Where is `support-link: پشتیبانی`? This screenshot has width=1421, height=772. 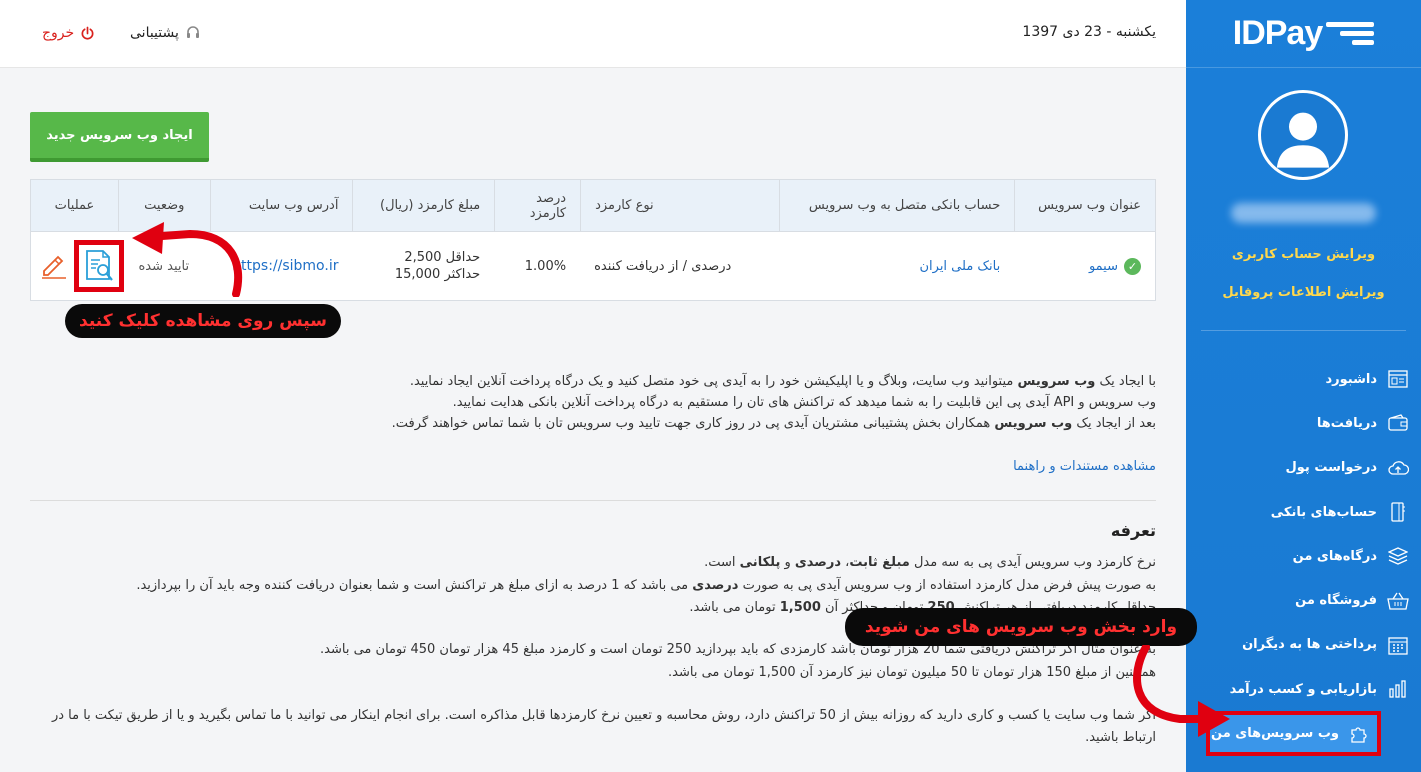
support-link: پشتیبانی is located at coordinates (165, 33).